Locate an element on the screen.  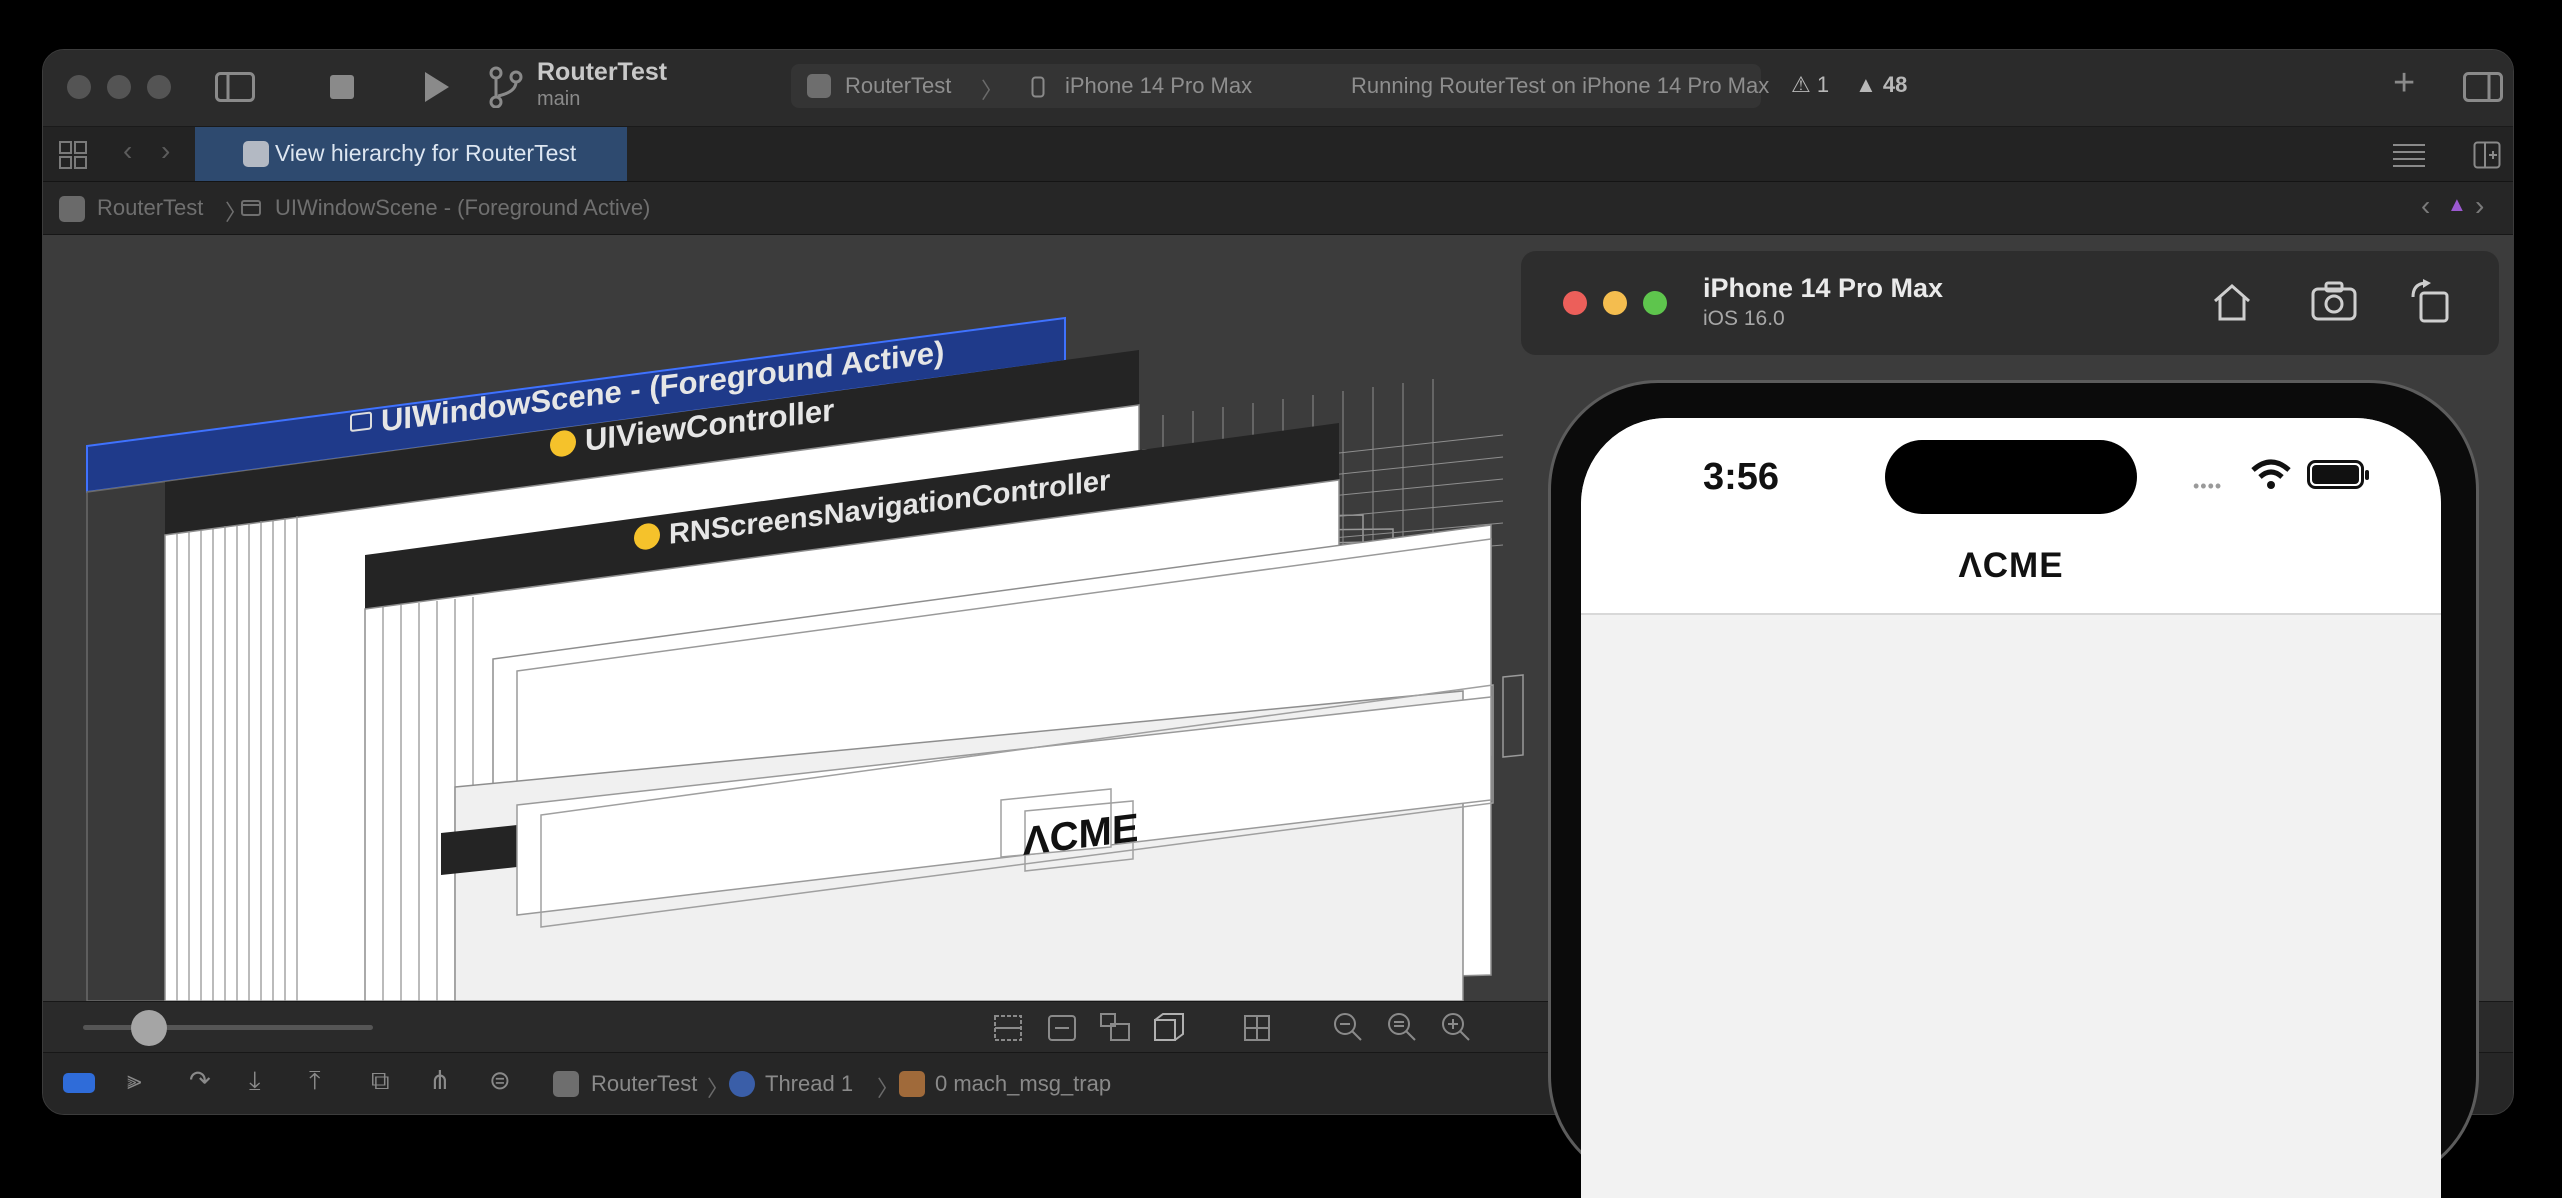
zoom-actual-icon is located at coordinates (1402, 1027).